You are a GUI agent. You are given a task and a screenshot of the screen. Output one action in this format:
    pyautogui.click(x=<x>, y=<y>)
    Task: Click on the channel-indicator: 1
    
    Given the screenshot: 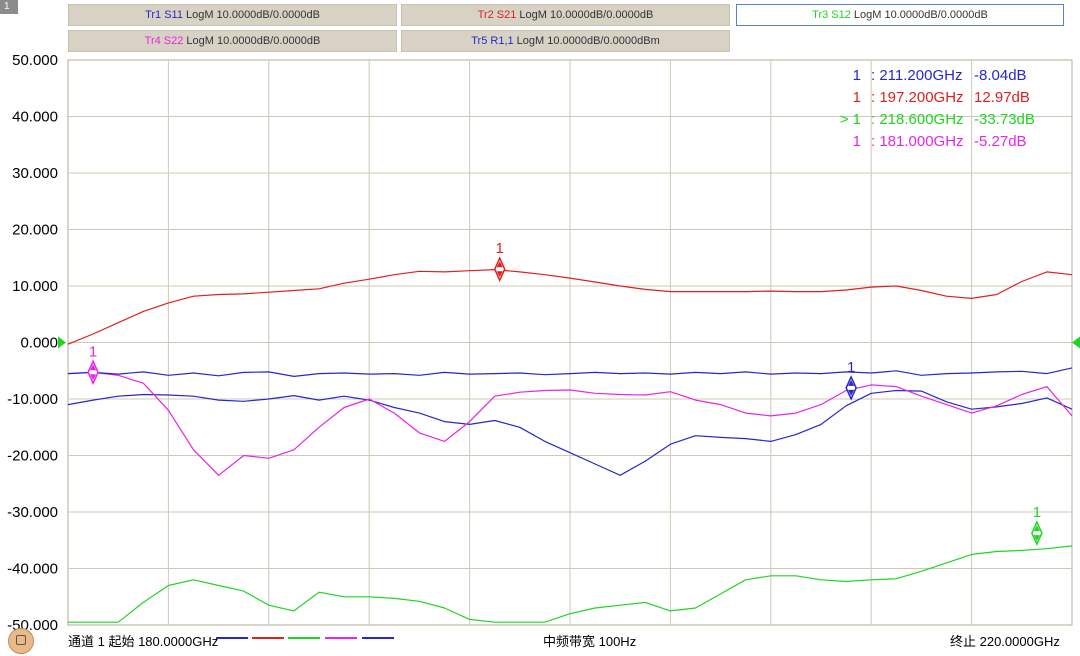 What is the action you would take?
    pyautogui.click(x=9, y=7)
    